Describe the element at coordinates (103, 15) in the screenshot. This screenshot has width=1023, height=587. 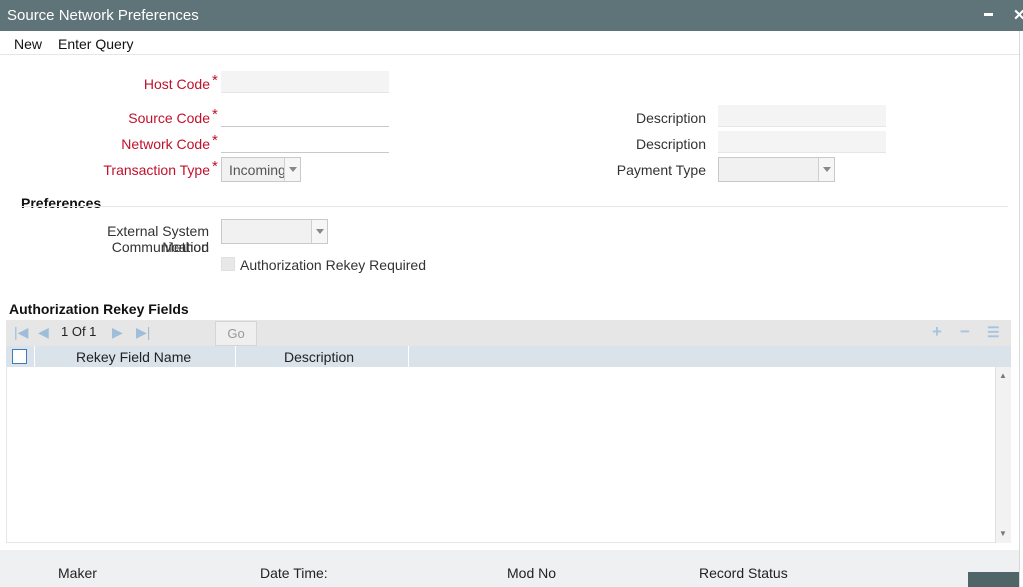
I see `window-title: Source Network Preferences` at that location.